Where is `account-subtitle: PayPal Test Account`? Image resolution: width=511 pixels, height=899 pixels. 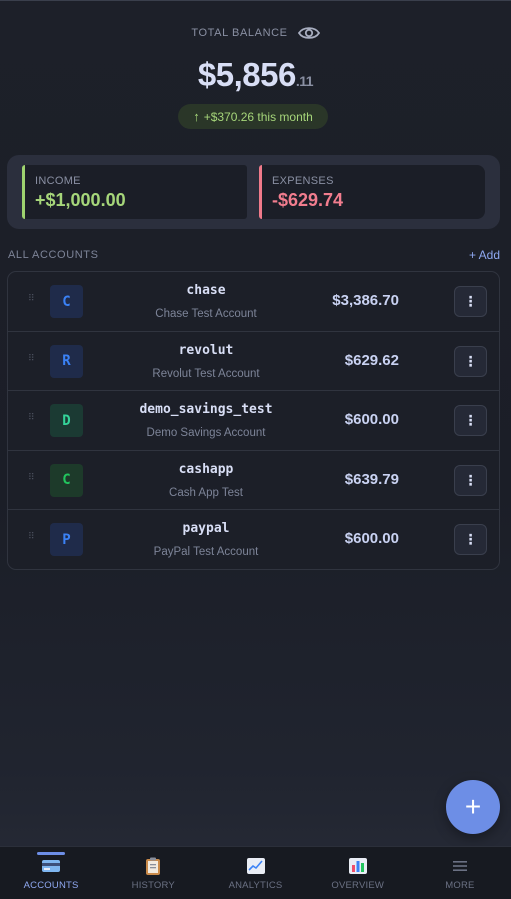
account-subtitle: PayPal Test Account is located at coordinates (206, 552).